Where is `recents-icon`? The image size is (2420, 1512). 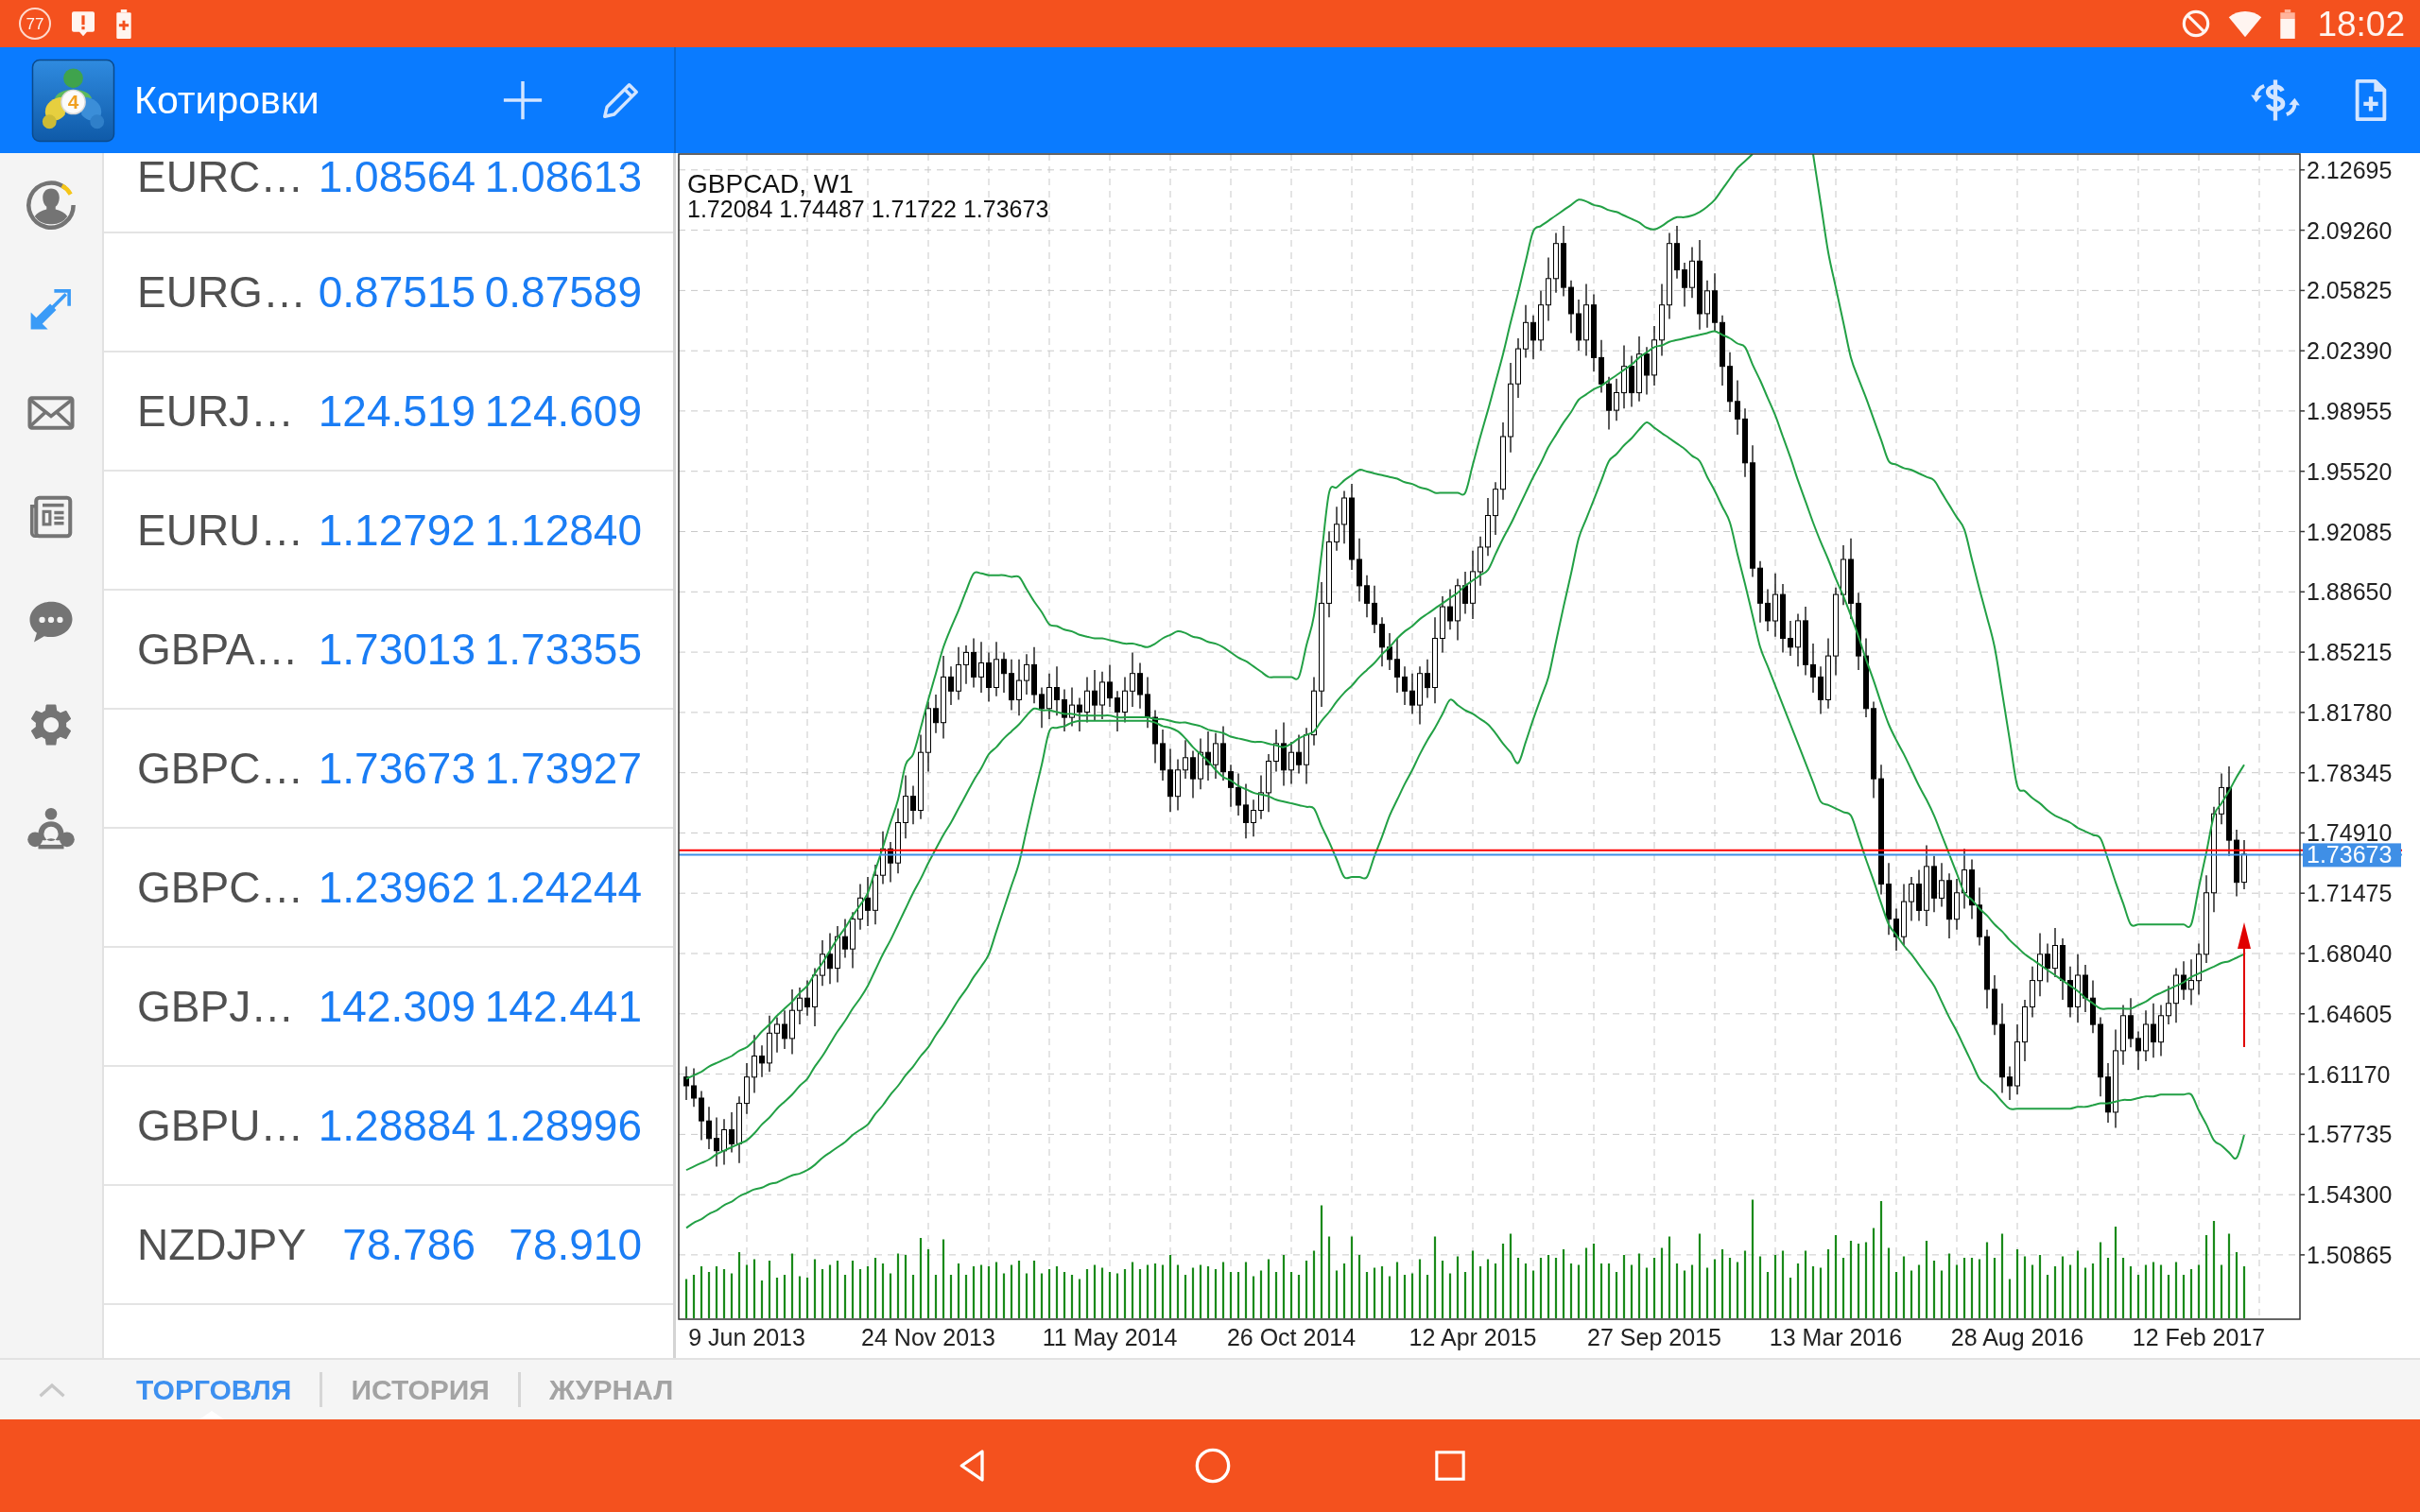
recents-icon is located at coordinates (1450, 1466).